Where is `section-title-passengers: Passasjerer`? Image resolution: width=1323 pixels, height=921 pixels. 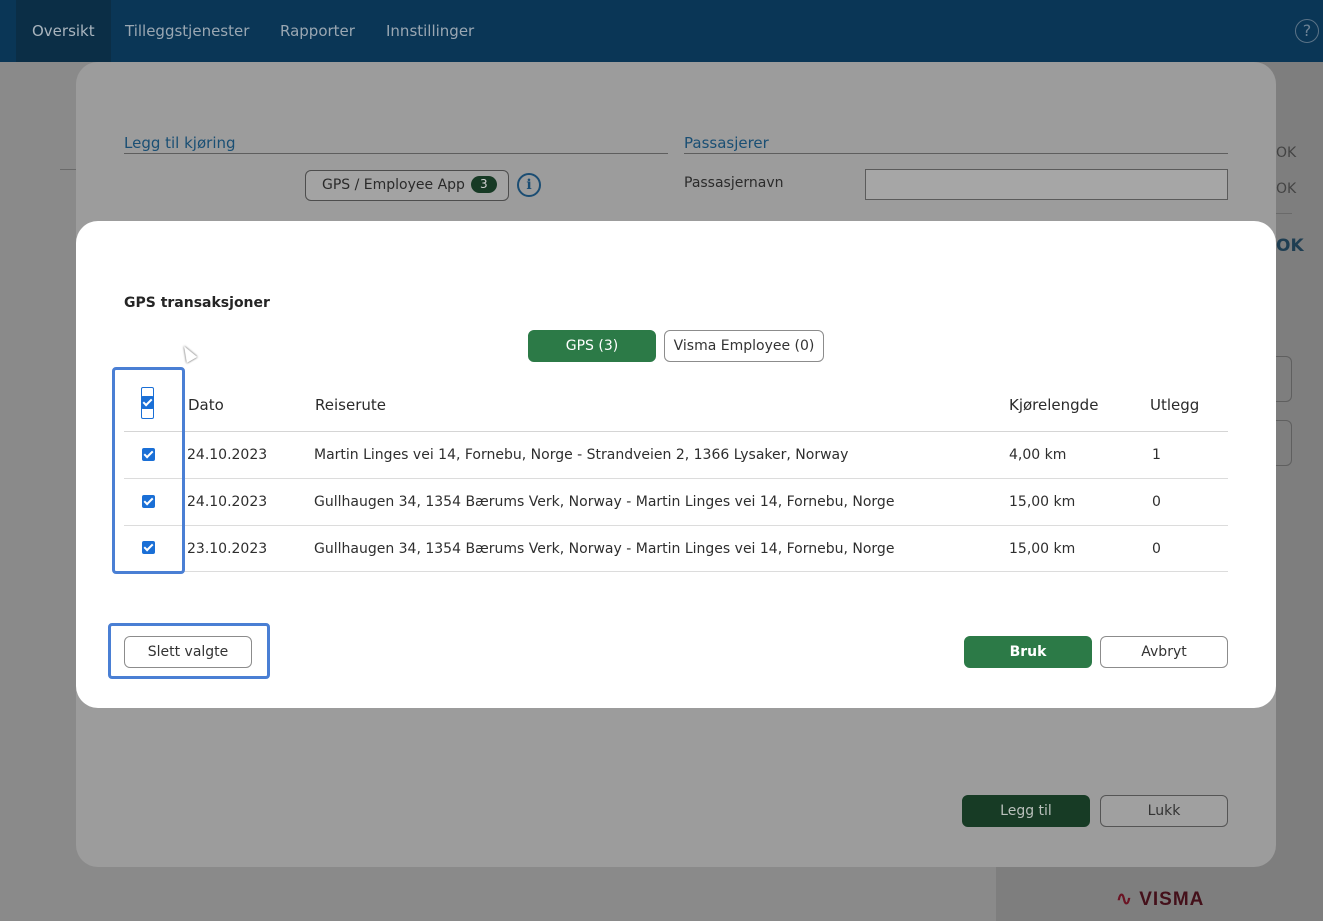
section-title-passengers: Passasjerer is located at coordinates (726, 143).